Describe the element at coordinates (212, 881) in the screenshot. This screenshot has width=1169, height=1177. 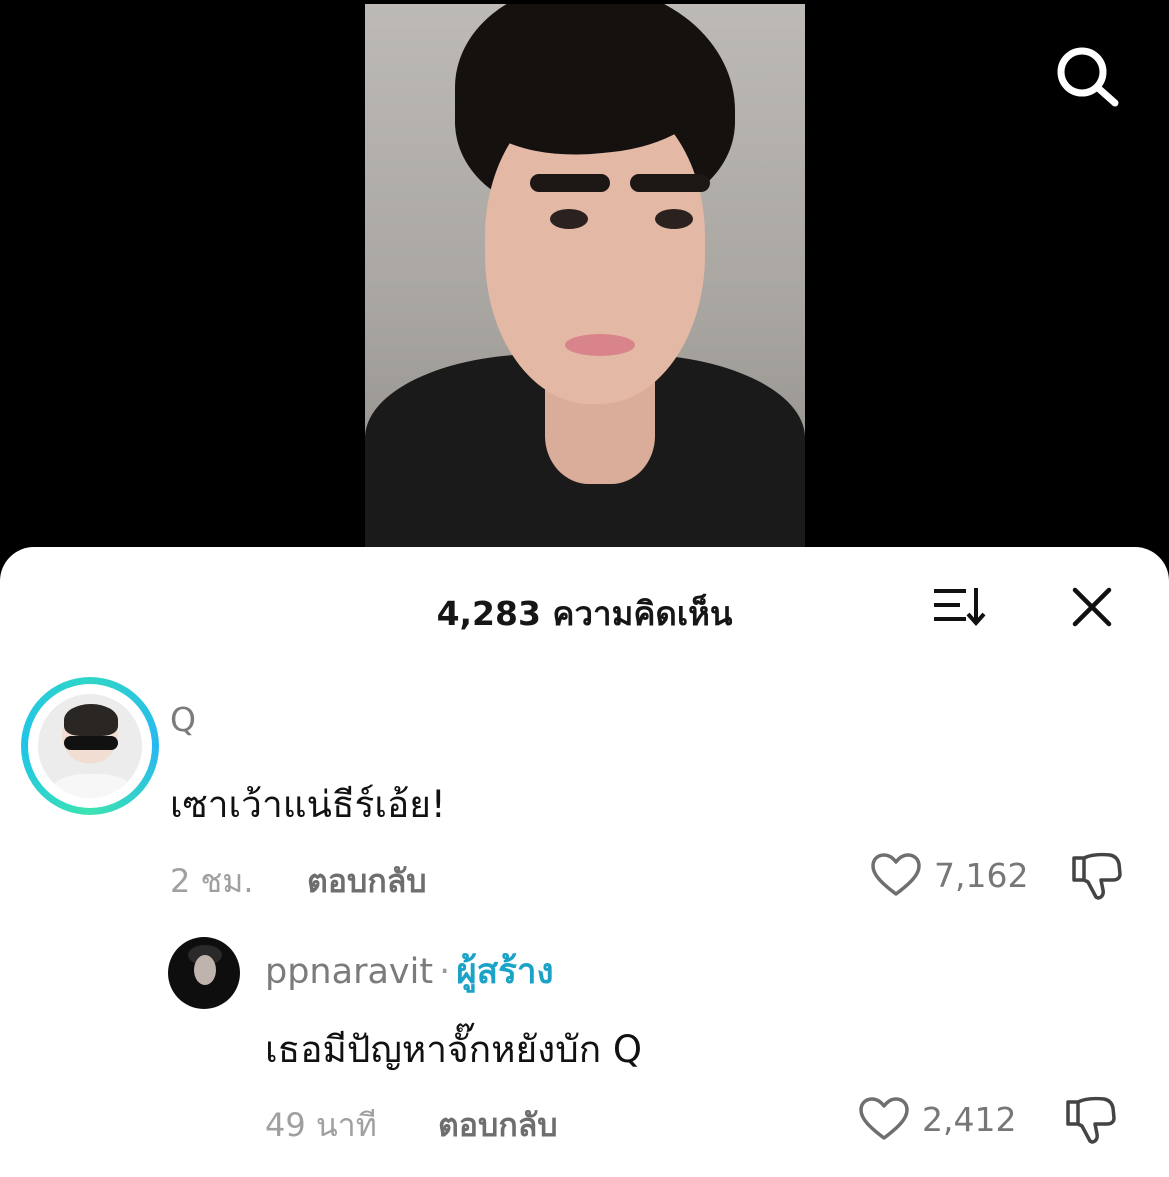
I see `comment-timestamp: 2 ชม.` at that location.